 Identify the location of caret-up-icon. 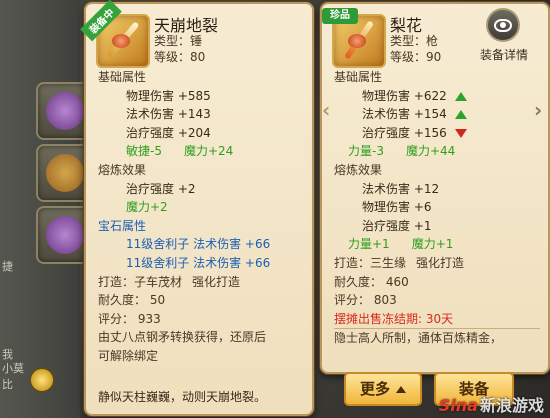
(401, 389).